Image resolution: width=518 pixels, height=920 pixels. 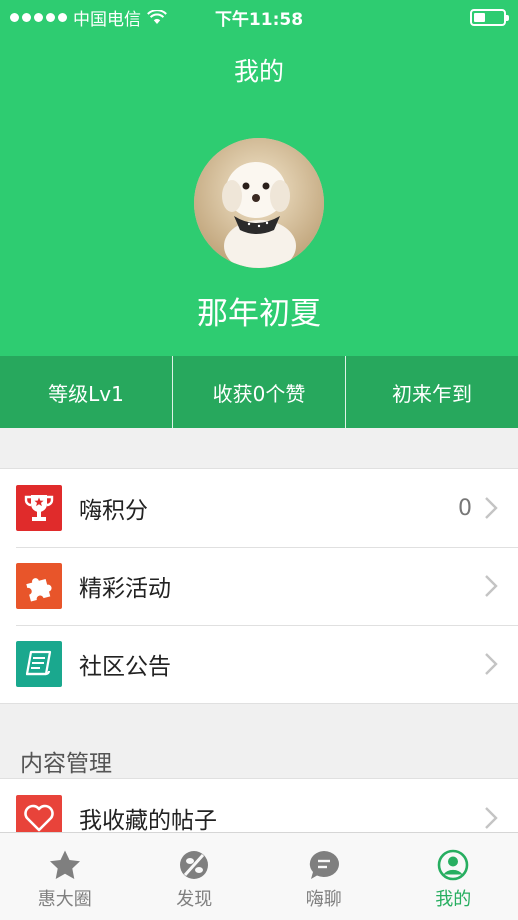 I want to click on menu-item-points: 嗨积分 0, so click(x=259, y=508).